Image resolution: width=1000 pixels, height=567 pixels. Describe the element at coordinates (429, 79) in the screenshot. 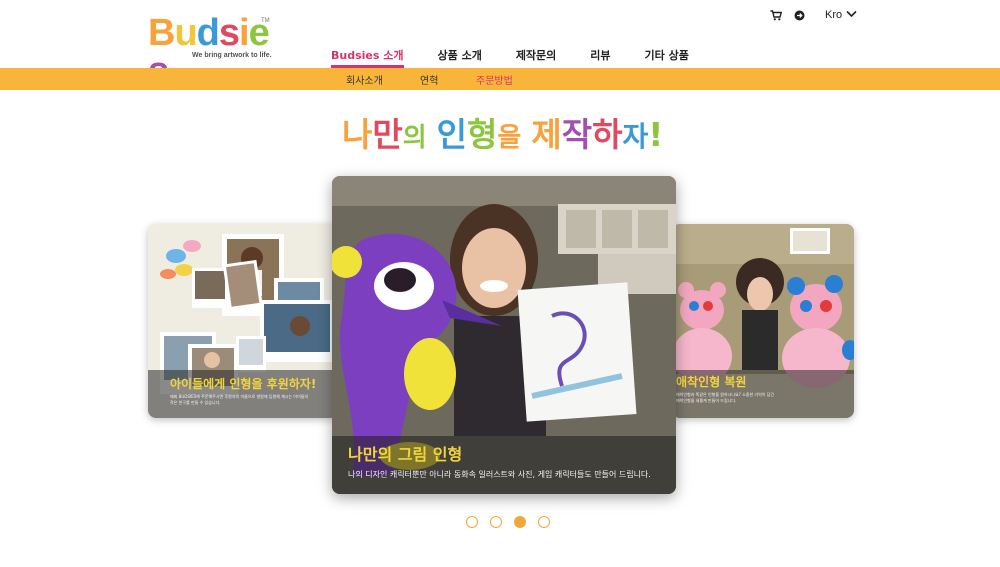

I see `subnav-item-history: 연혁` at that location.